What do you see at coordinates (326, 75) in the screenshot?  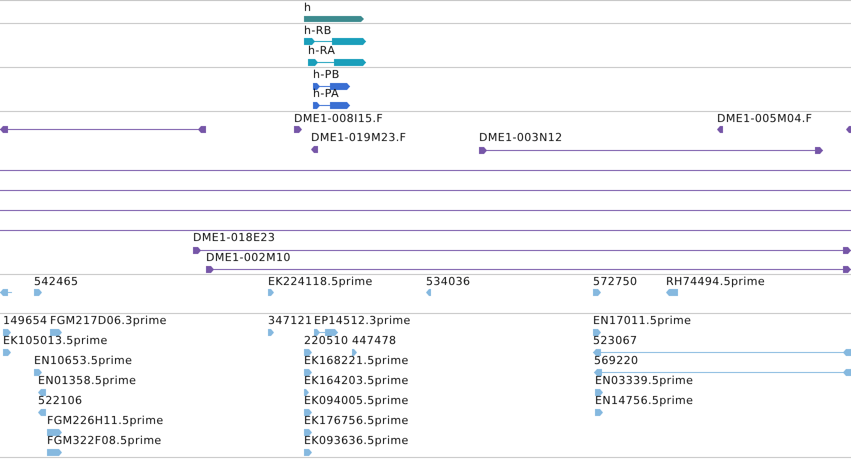 I see `feature-label: h-PB` at bounding box center [326, 75].